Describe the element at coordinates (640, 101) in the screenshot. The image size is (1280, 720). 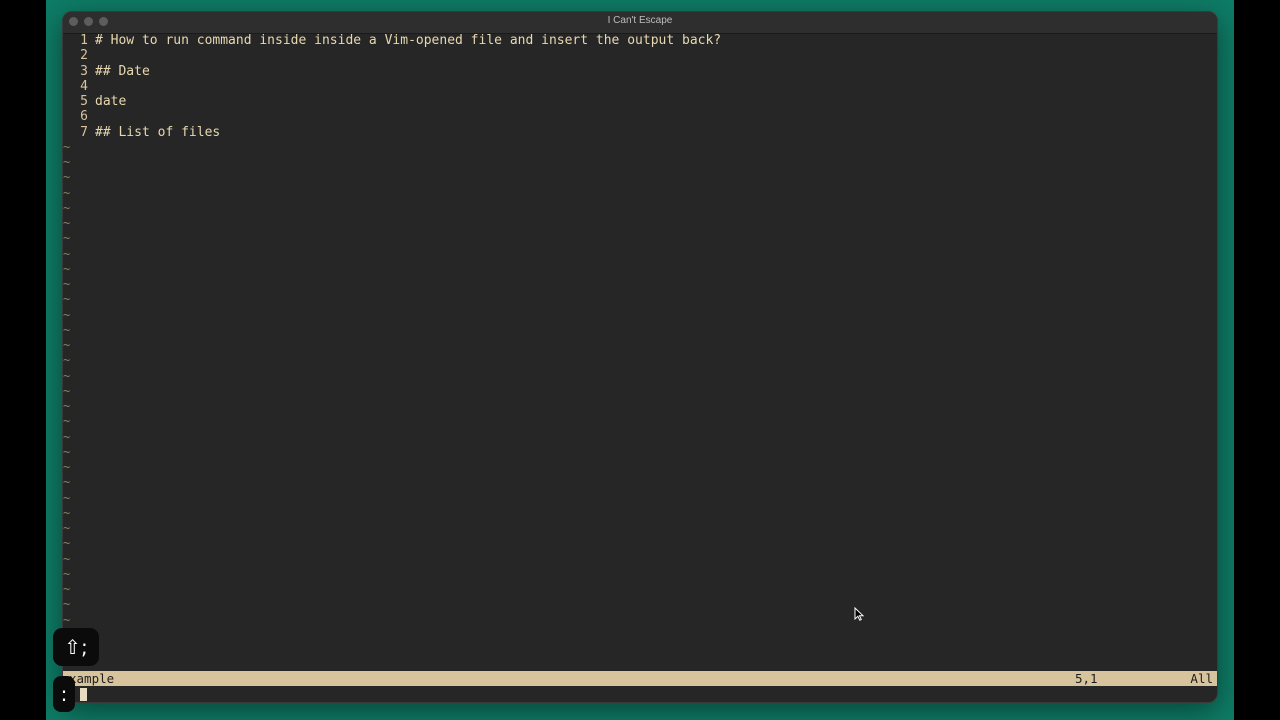
I see `editor-line: 5 date` at that location.